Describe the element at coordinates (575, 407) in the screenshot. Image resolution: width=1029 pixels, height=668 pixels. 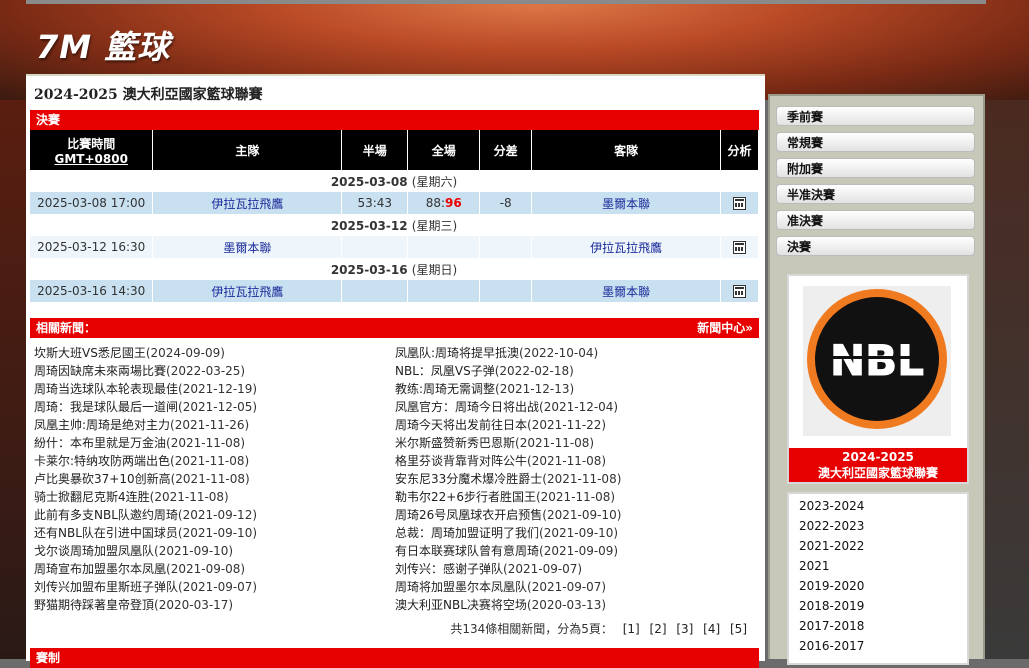
I see `news-item: 凤凰官方：周琦今日将出战(2021-12-04)` at that location.